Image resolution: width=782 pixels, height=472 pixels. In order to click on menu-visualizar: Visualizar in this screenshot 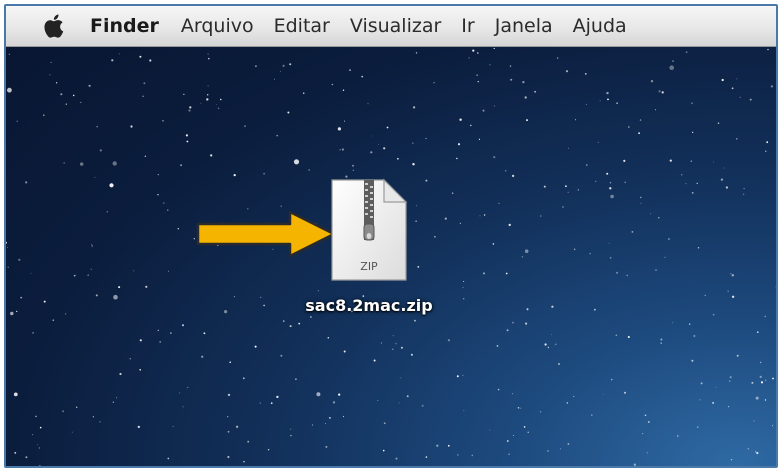, I will do `click(395, 26)`.